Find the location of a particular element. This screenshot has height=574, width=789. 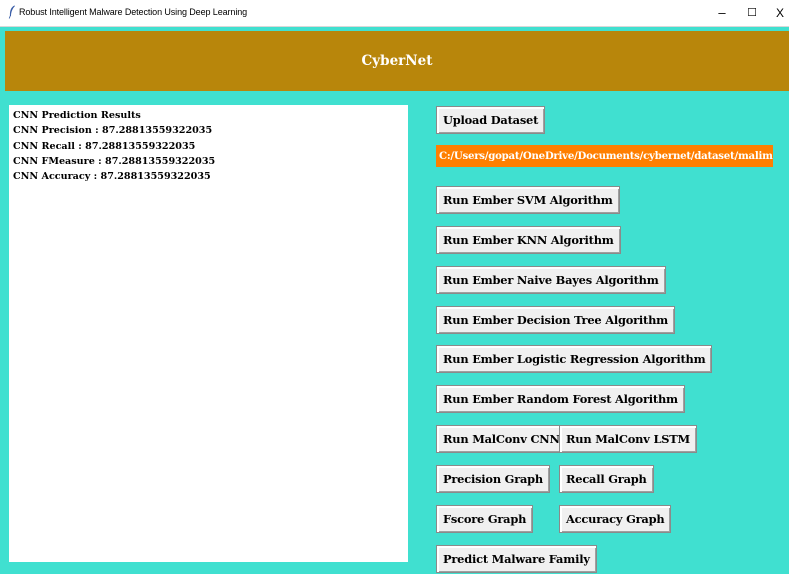

feather-icon is located at coordinates (11, 12).